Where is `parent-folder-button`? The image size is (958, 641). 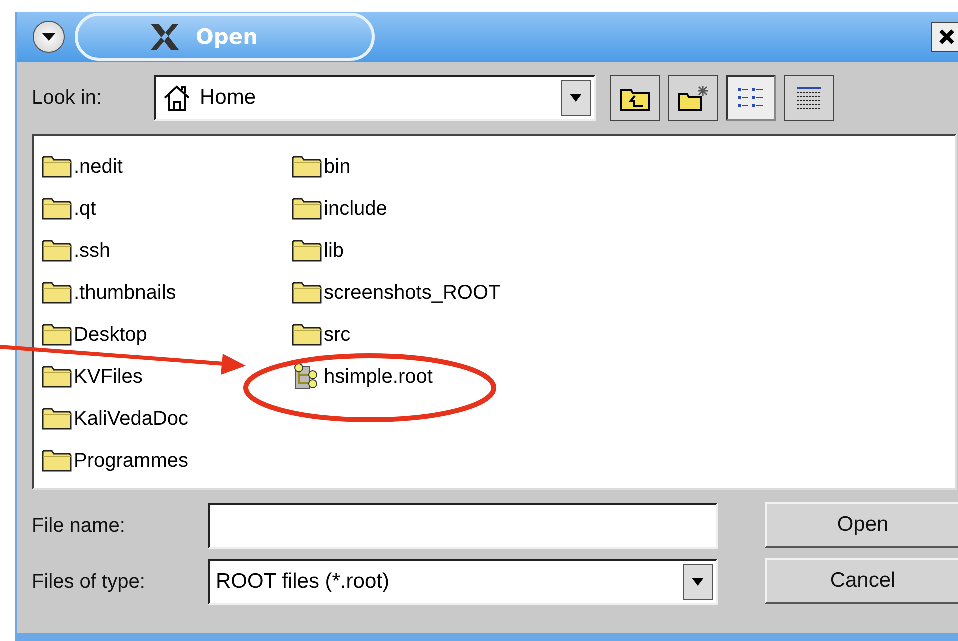 parent-folder-button is located at coordinates (635, 98).